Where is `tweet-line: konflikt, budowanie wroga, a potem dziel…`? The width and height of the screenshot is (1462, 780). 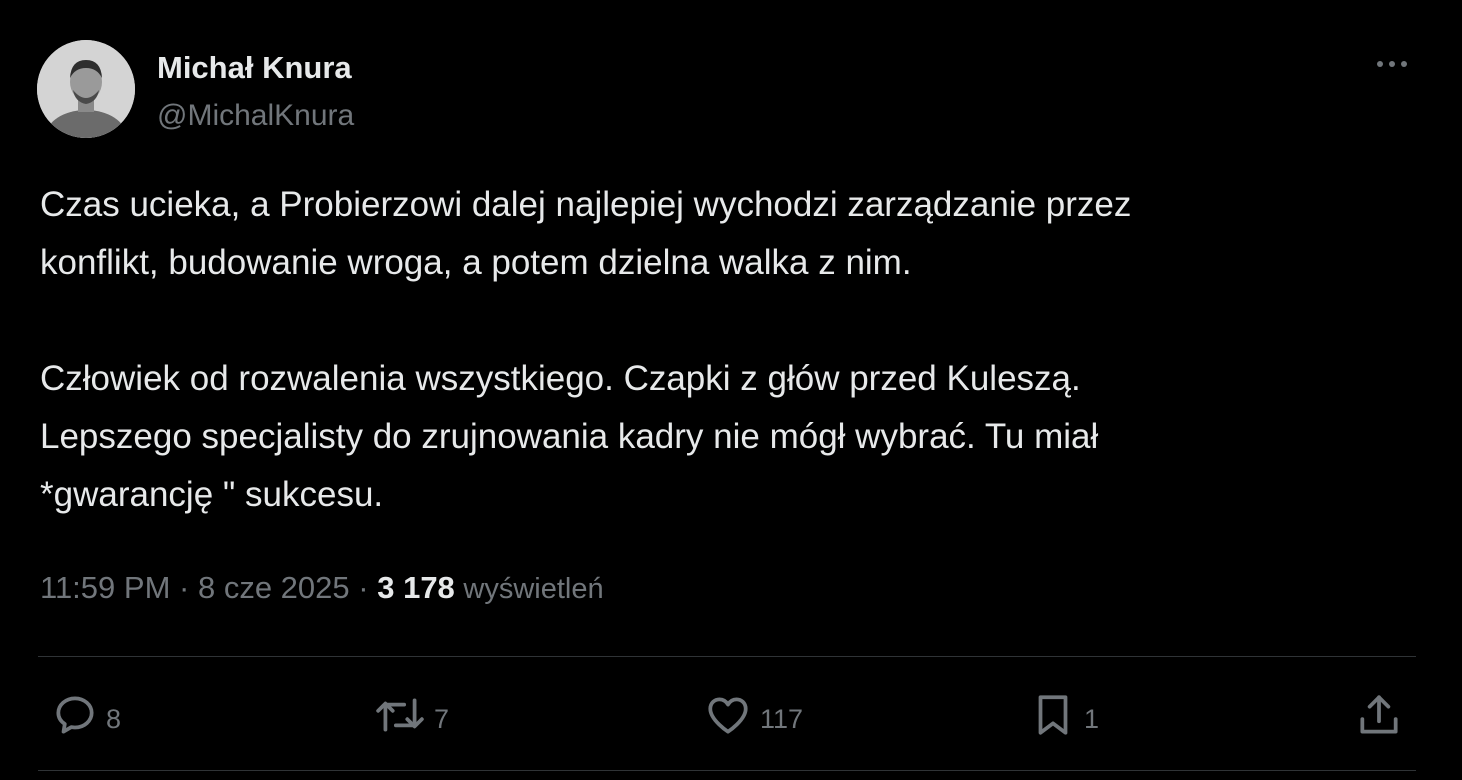 tweet-line: konflikt, budowanie wroga, a potem dziel… is located at coordinates (476, 262).